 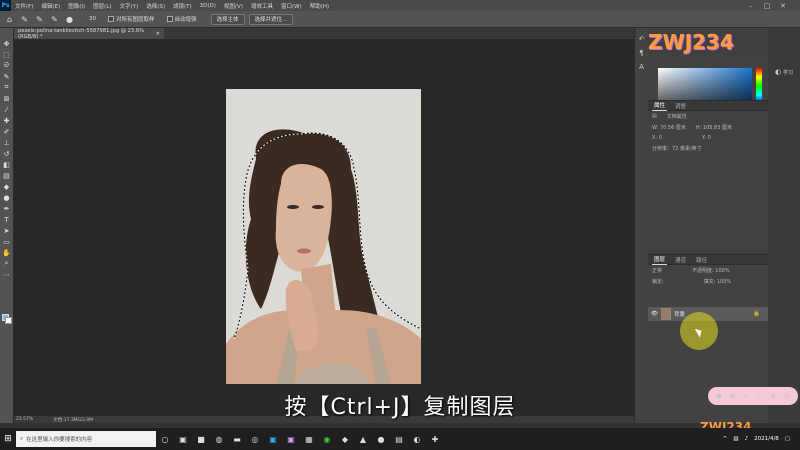 I want to click on quick-select-tool-icon: ✎, so click(x=7, y=76).